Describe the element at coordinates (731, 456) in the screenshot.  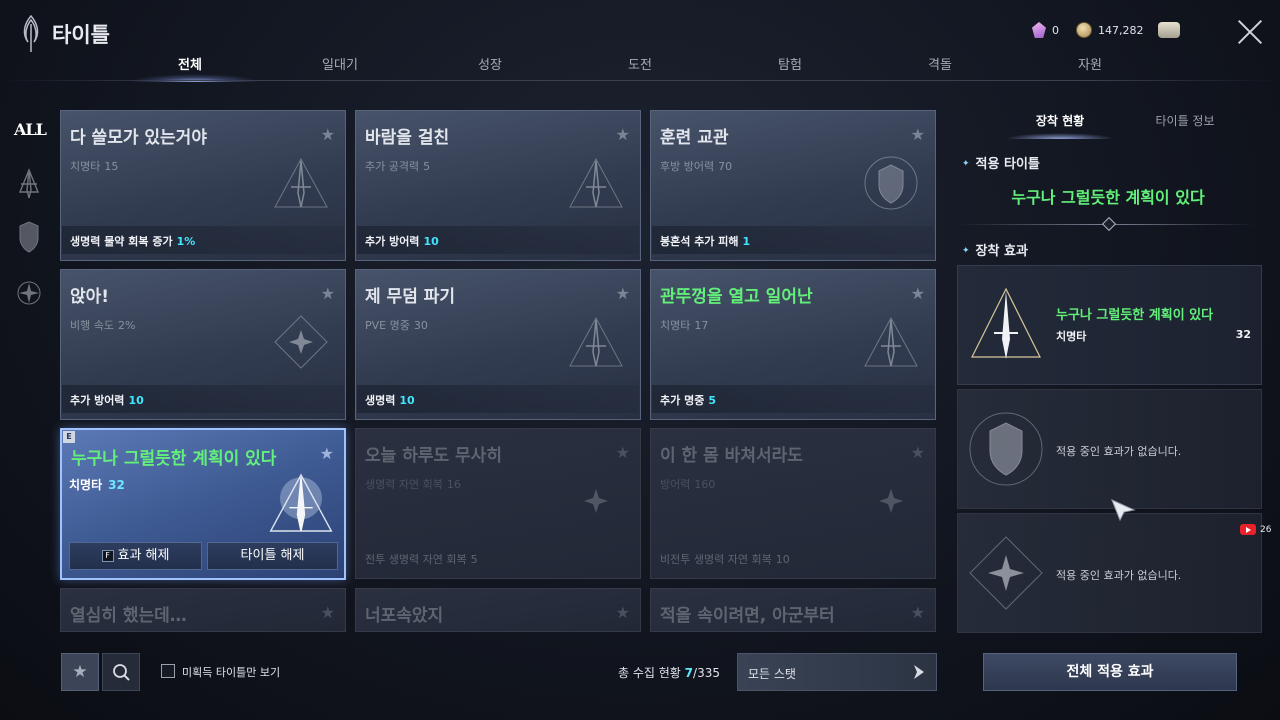
I see `card-title-name: 이 한 몸 바쳐서라도` at that location.